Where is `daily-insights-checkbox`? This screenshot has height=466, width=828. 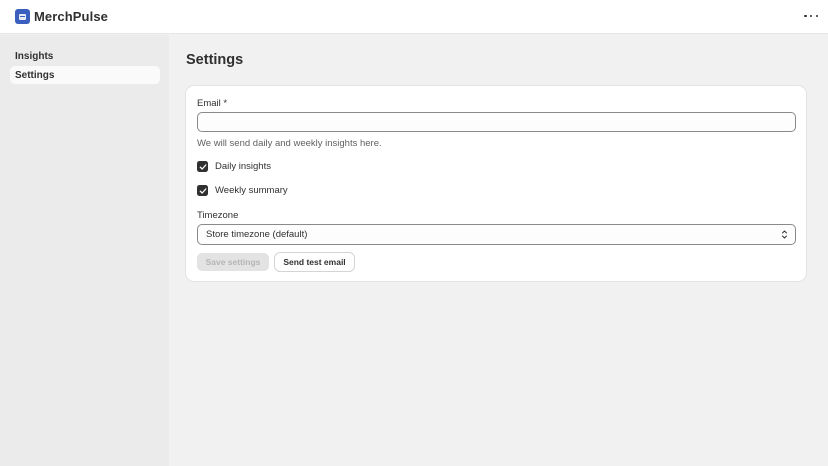
daily-insights-checkbox is located at coordinates (202, 166).